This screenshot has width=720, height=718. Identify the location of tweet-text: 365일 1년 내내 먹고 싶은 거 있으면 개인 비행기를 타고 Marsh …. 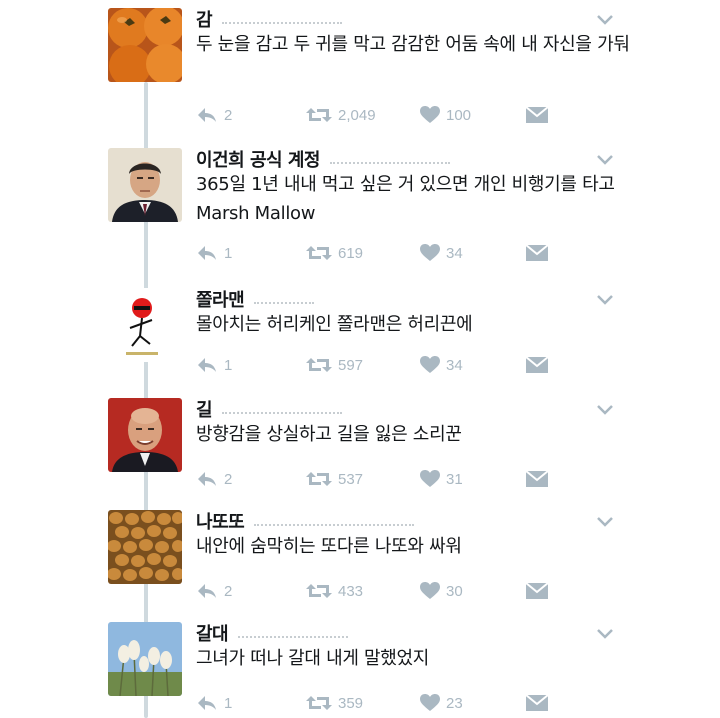
(405, 199).